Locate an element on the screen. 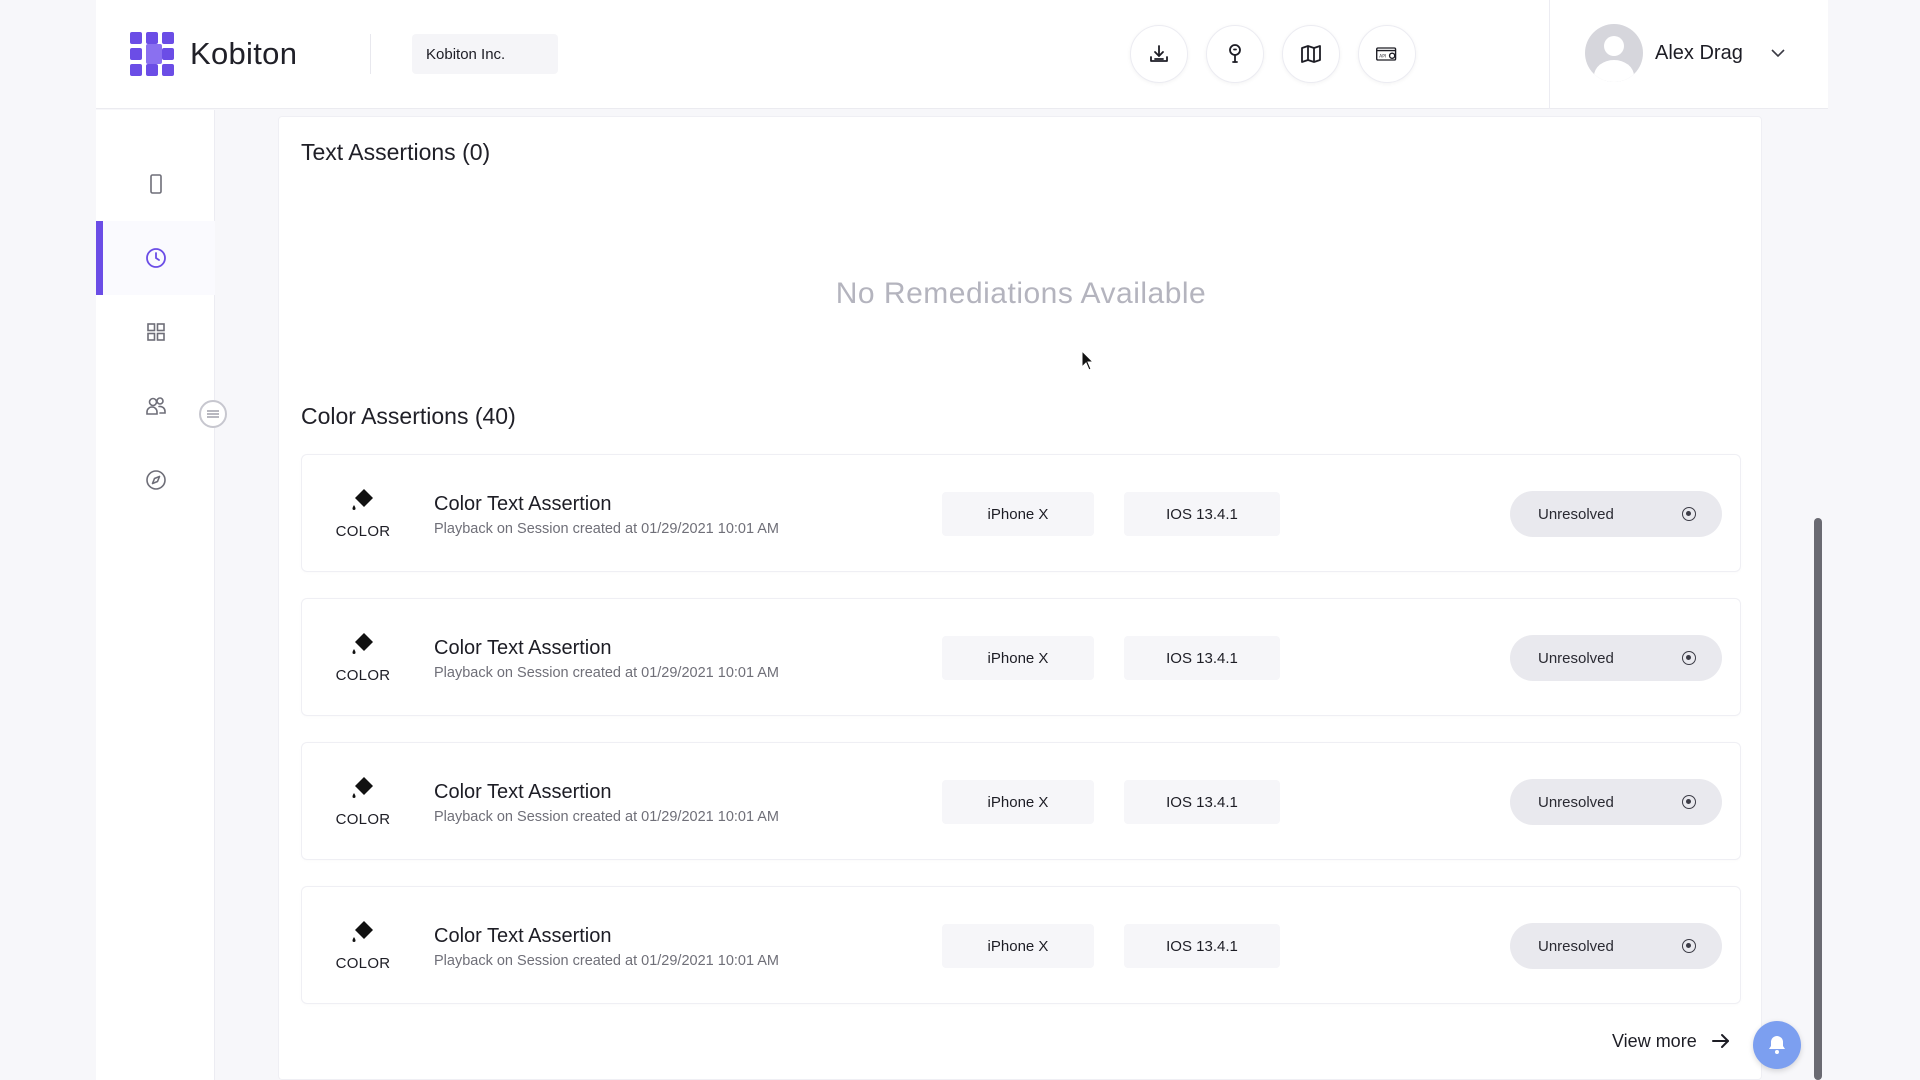  user-menu: Alex Drag is located at coordinates (1686, 53).